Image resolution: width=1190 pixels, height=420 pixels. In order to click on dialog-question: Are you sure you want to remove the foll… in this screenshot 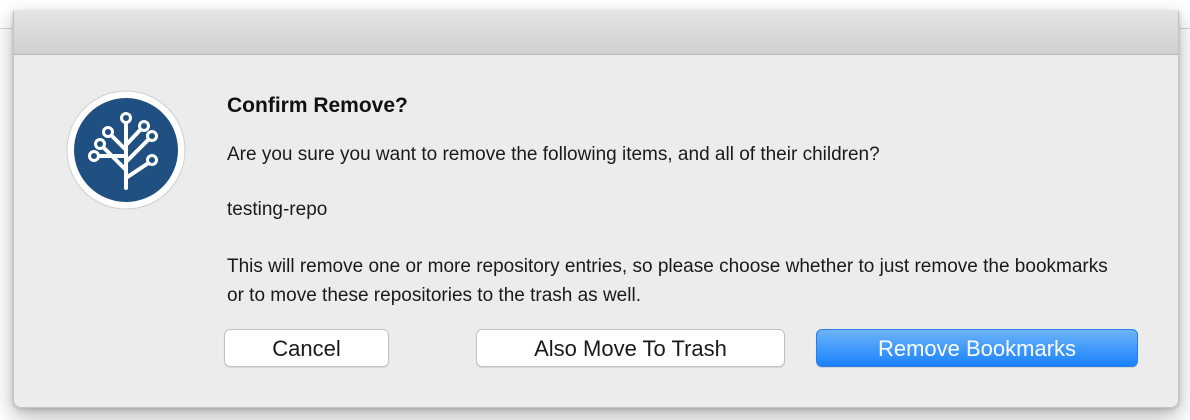, I will do `click(553, 154)`.